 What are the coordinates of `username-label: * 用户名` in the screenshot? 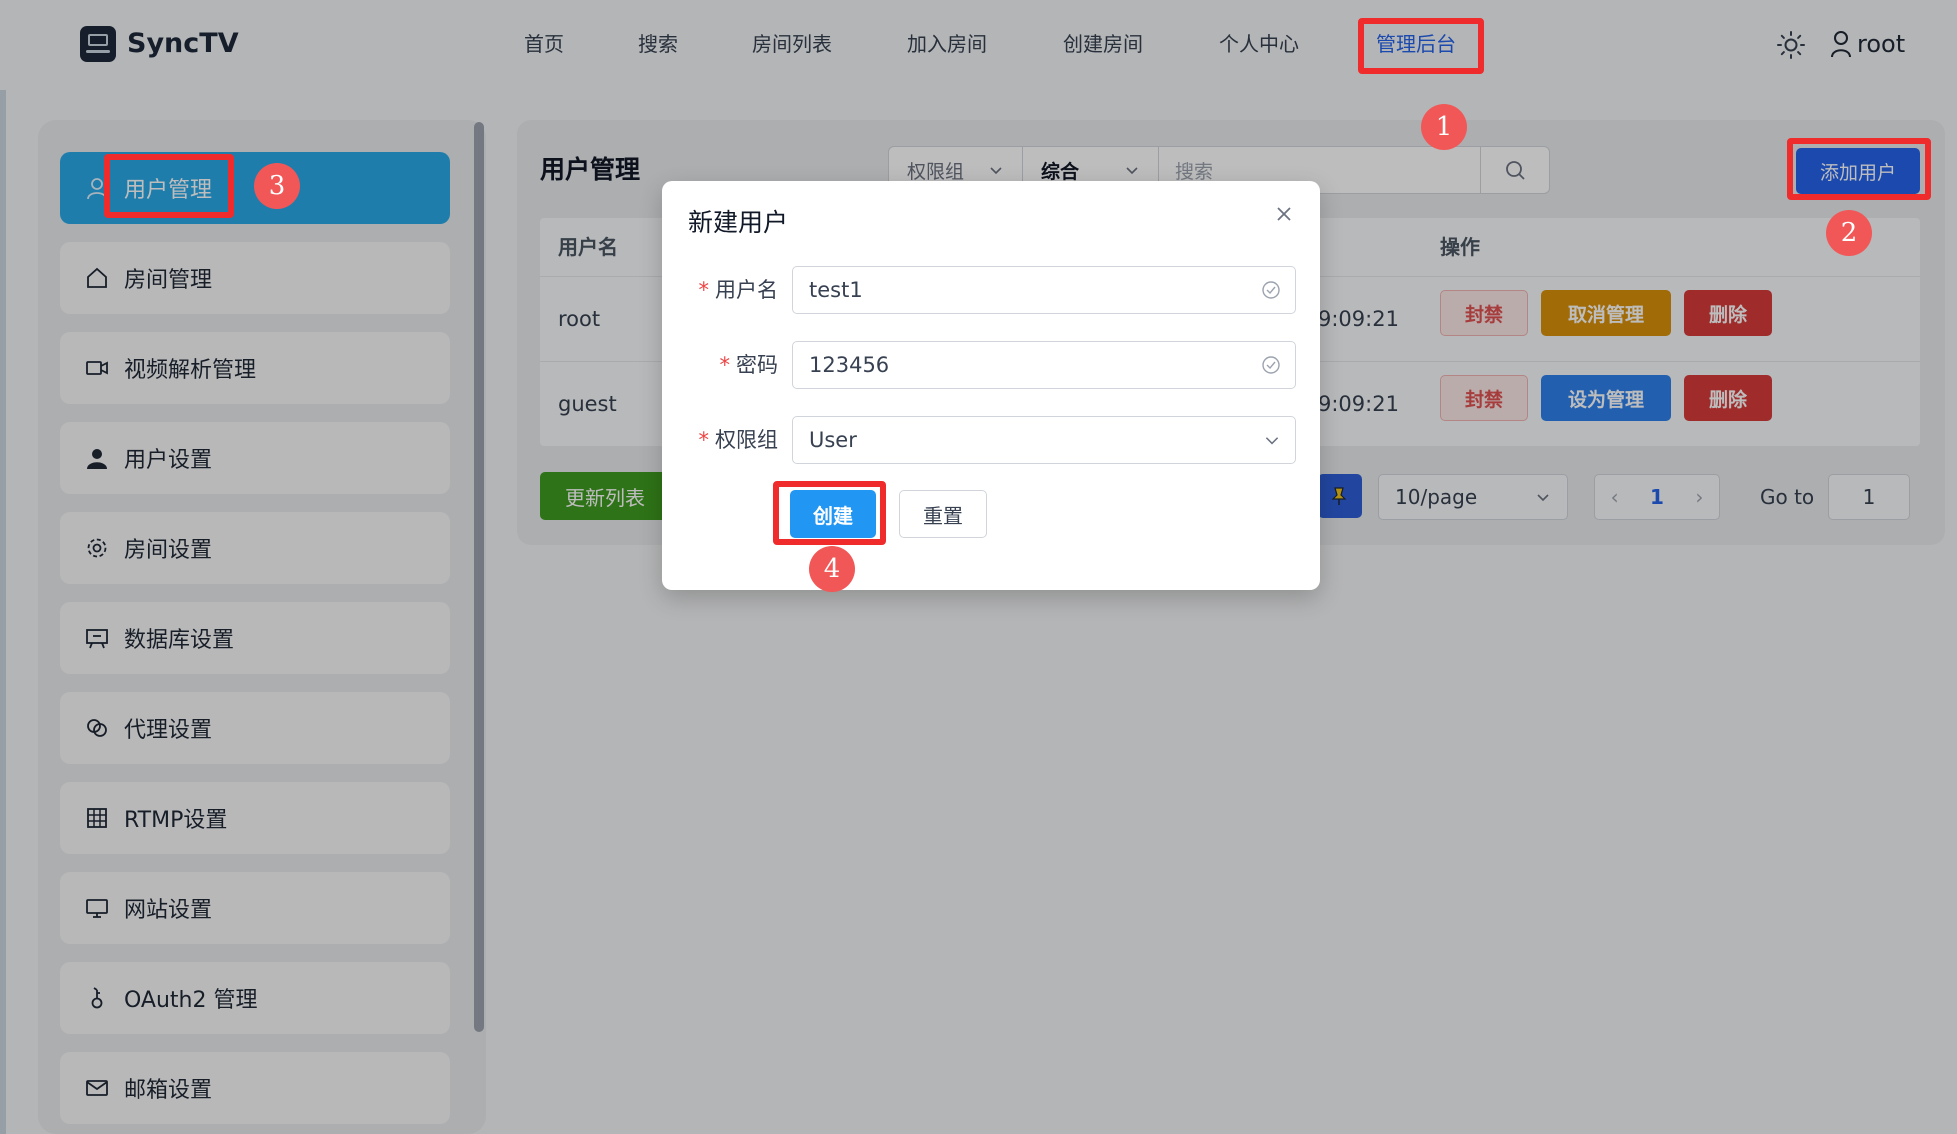 It's located at (736, 290).